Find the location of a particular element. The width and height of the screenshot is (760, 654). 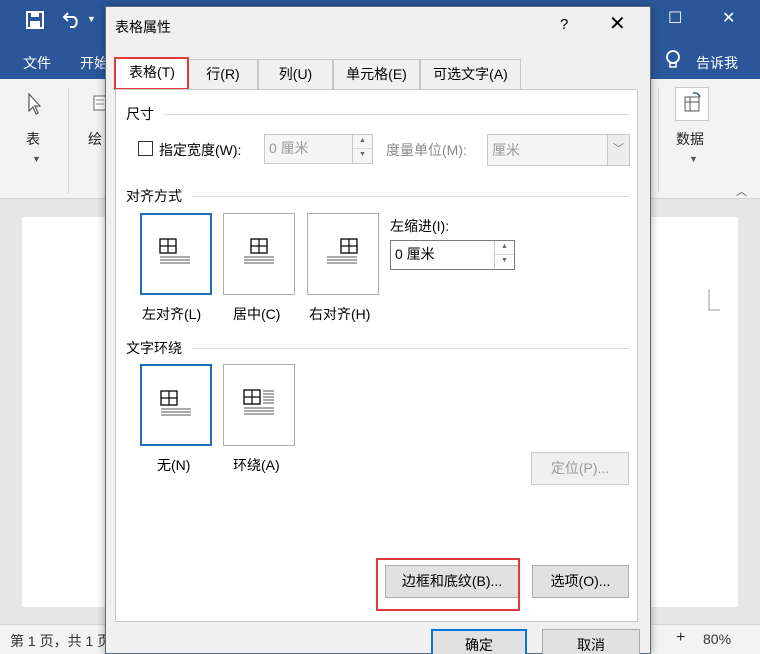

width-spin-buttons: ▲ ▼ is located at coordinates (362, 149).